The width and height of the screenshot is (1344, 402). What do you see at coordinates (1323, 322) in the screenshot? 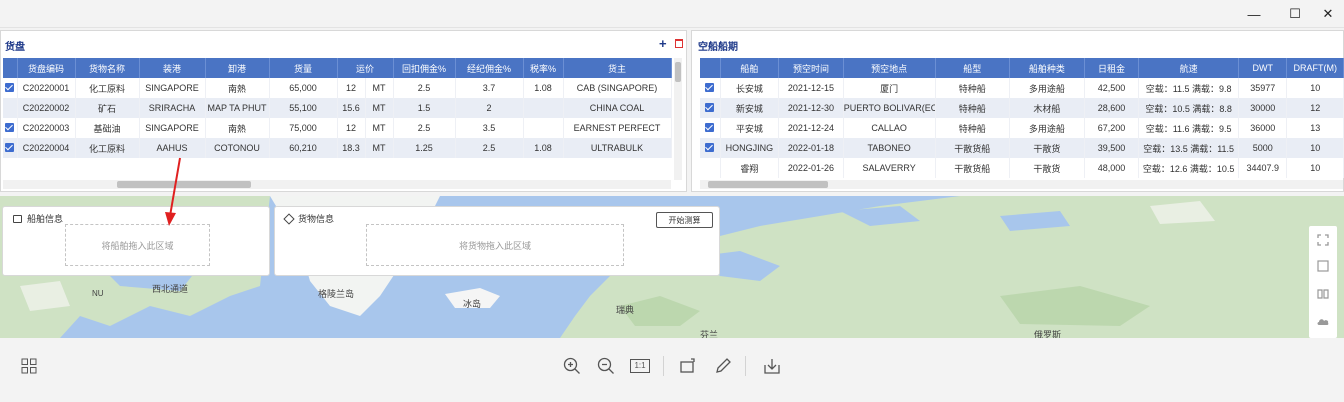
I see `weather-icon` at bounding box center [1323, 322].